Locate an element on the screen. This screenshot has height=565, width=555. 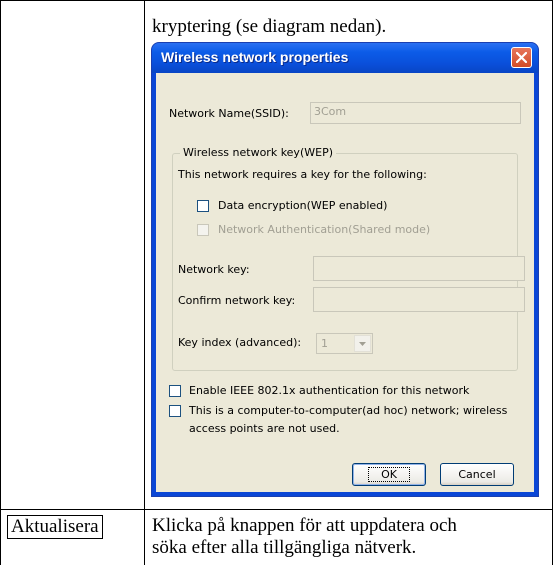
term-description-line1: Klicka på knappen för att uppdatera och is located at coordinates (304, 525).